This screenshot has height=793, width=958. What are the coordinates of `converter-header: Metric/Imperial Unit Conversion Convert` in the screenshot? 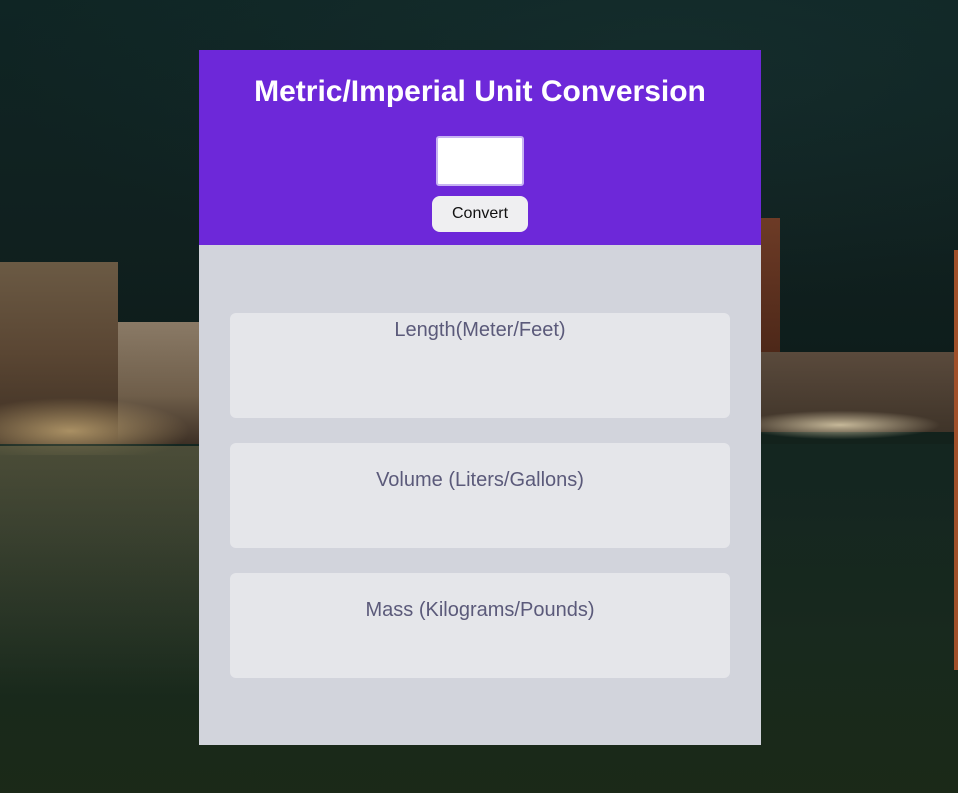 It's located at (480, 147).